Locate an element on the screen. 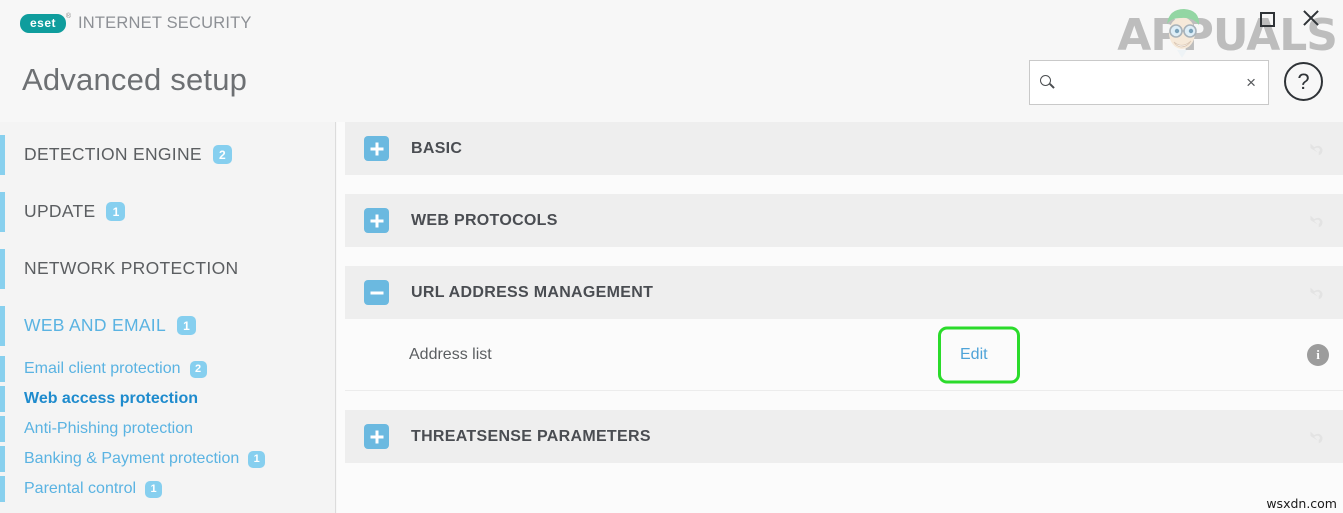 The height and width of the screenshot is (513, 1343). registered-mark: ® is located at coordinates (68, 16).